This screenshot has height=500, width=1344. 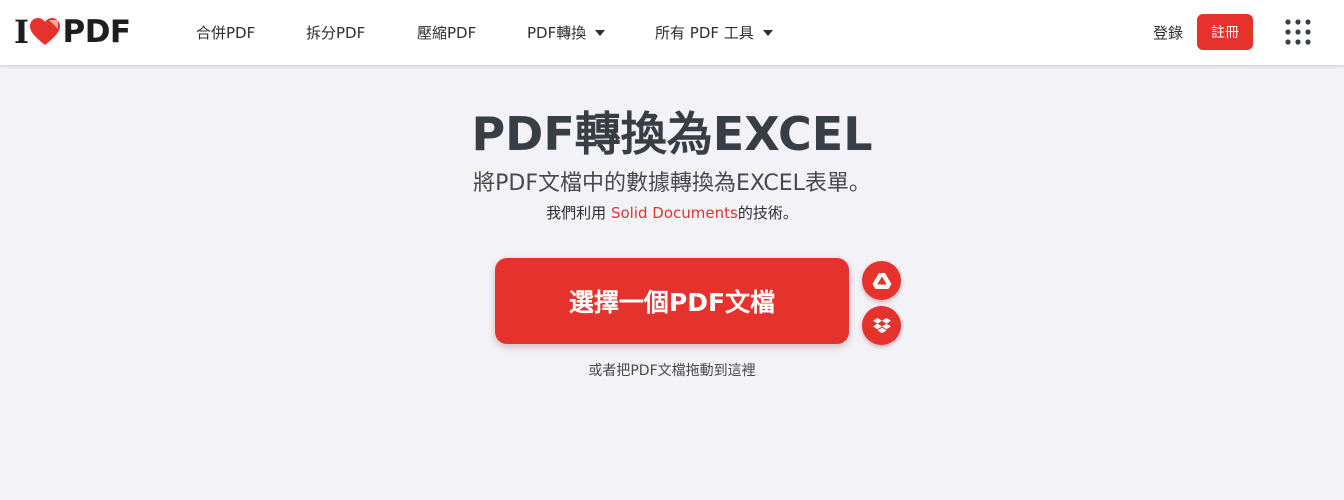 I want to click on nav-label: PDF轉換, so click(x=557, y=33).